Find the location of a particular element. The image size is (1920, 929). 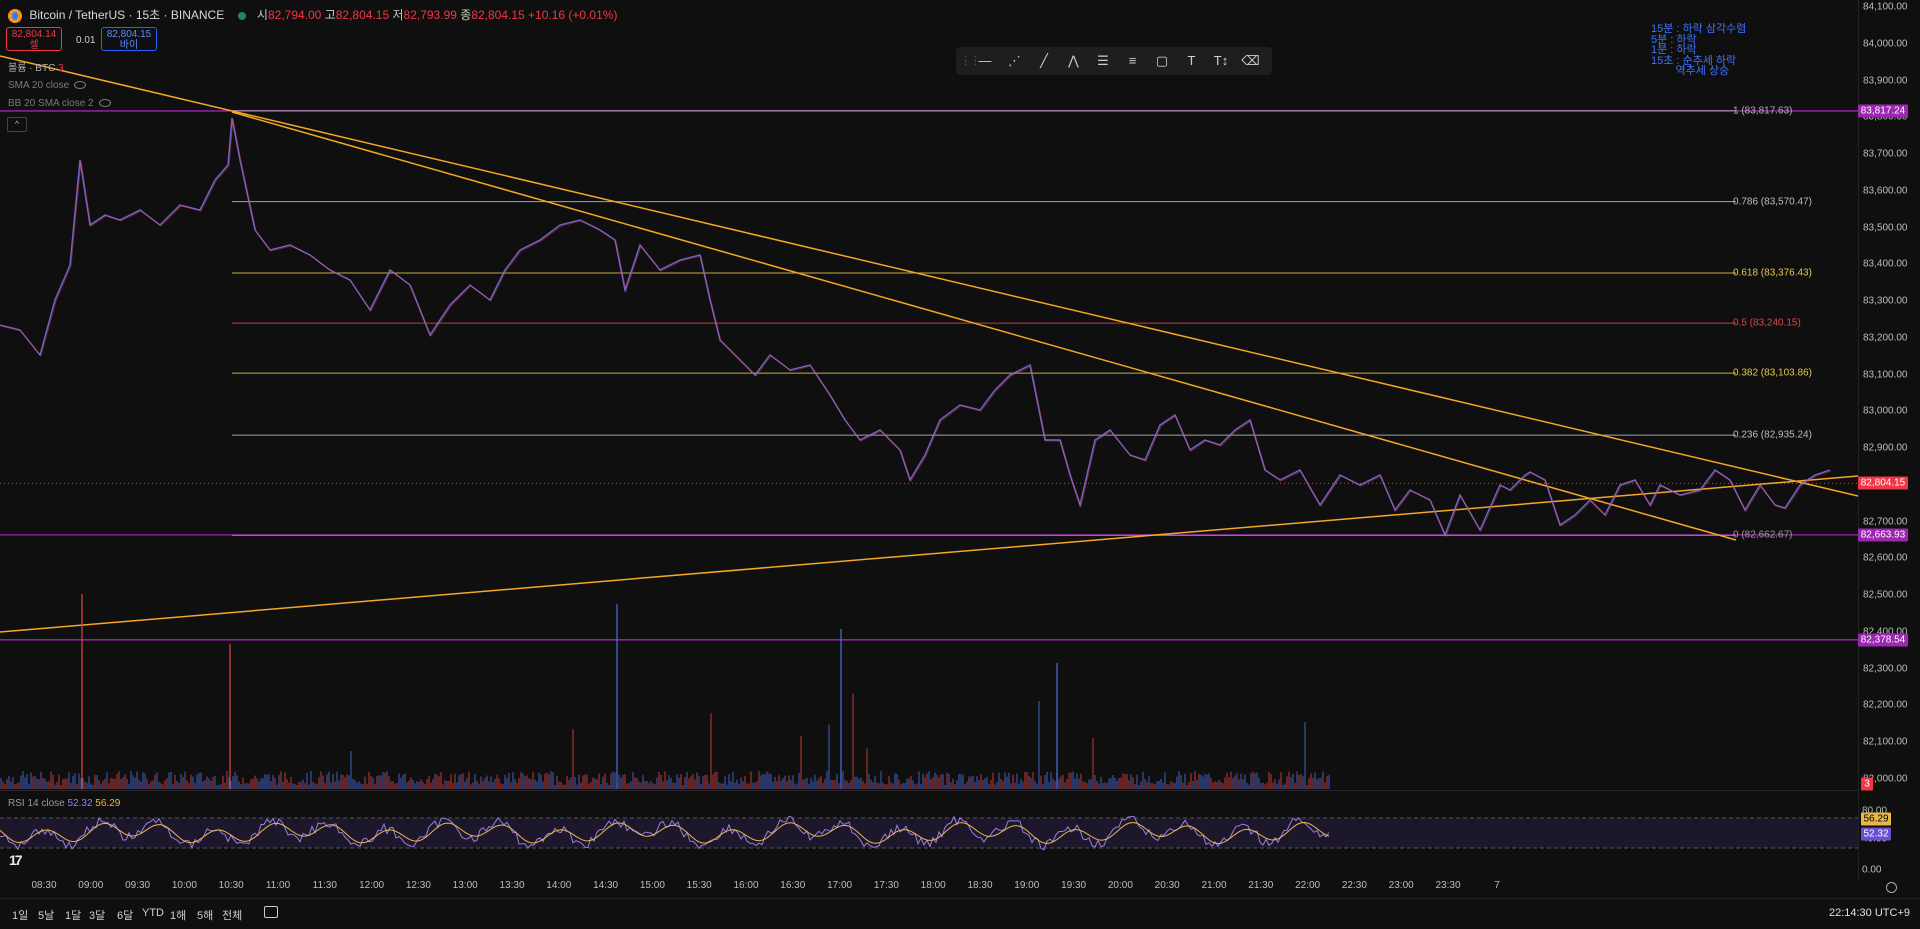

abcd-pattern-icon: ⋀ is located at coordinates (1074, 61).